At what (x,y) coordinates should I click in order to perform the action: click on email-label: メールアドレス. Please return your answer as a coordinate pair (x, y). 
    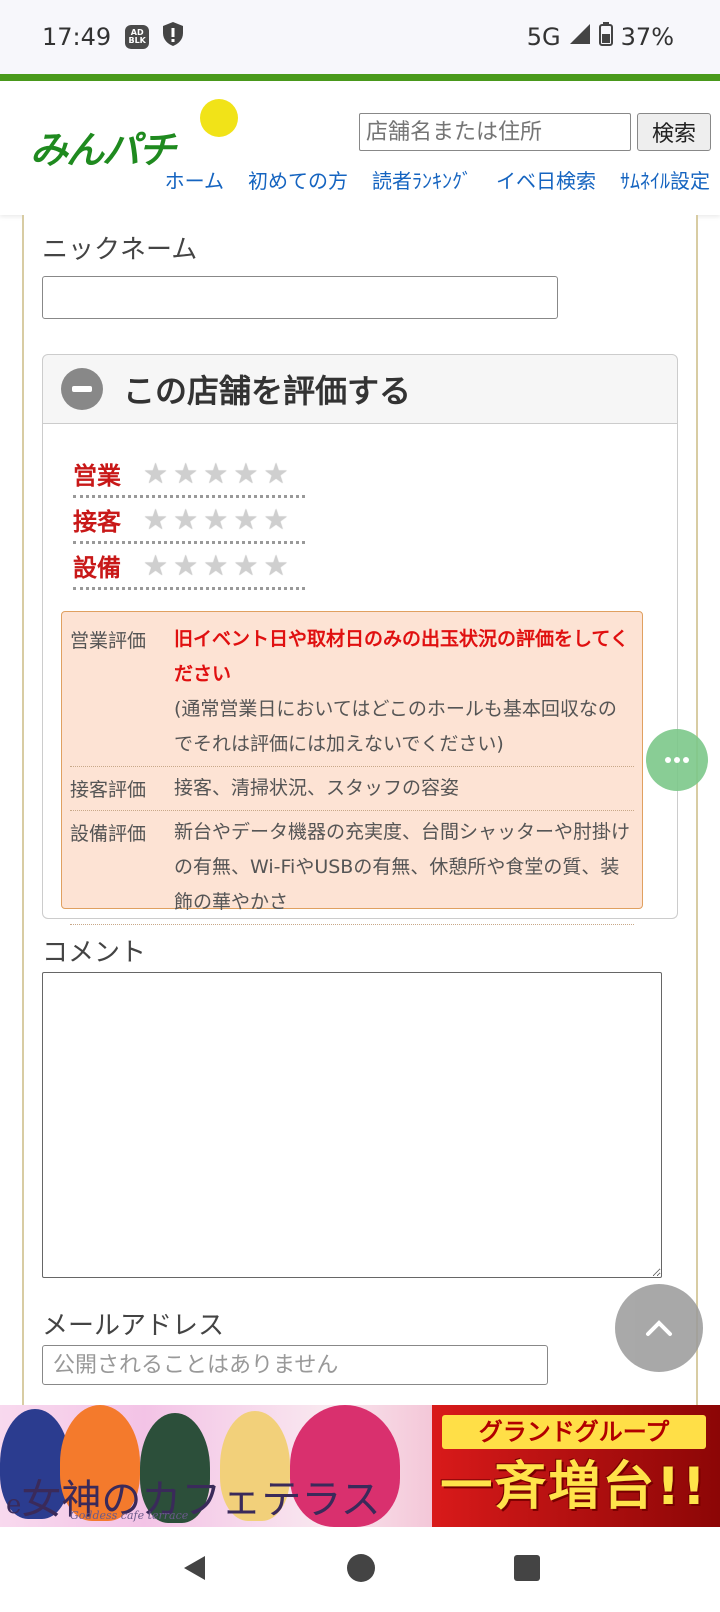
    Looking at the image, I should click on (133, 1326).